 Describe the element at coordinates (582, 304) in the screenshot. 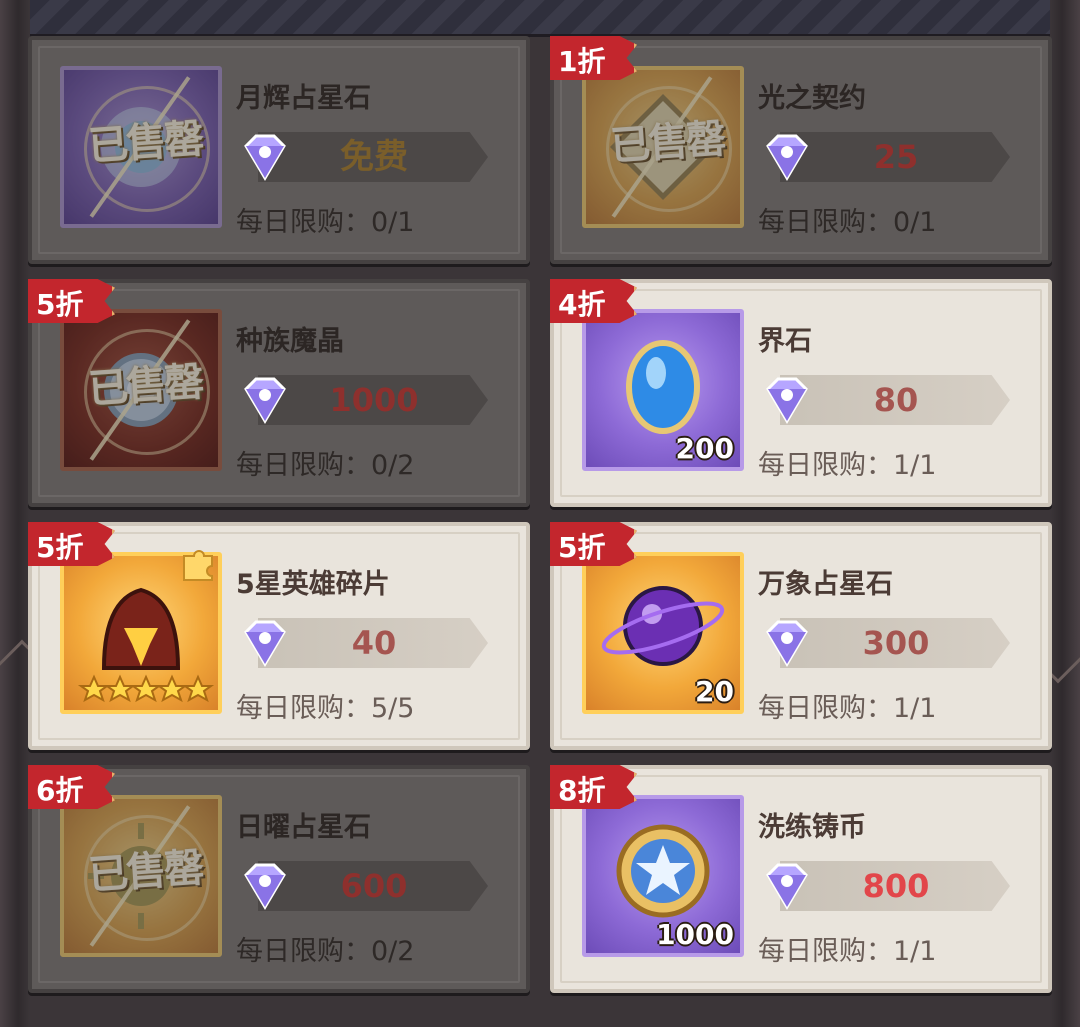

I see `discount-text: 4折` at that location.